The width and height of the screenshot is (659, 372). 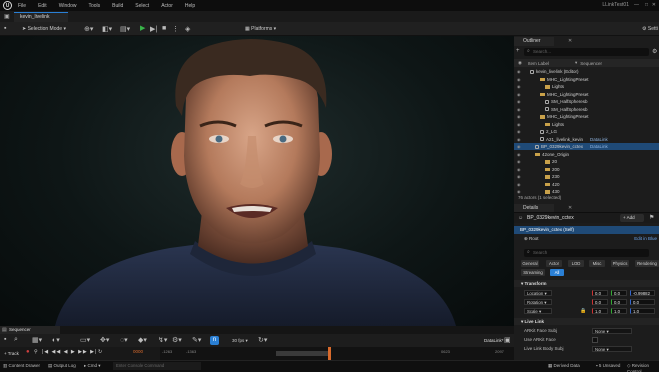 What do you see at coordinates (214, 340) in the screenshot?
I see `n-toggle-icon: n` at bounding box center [214, 340].